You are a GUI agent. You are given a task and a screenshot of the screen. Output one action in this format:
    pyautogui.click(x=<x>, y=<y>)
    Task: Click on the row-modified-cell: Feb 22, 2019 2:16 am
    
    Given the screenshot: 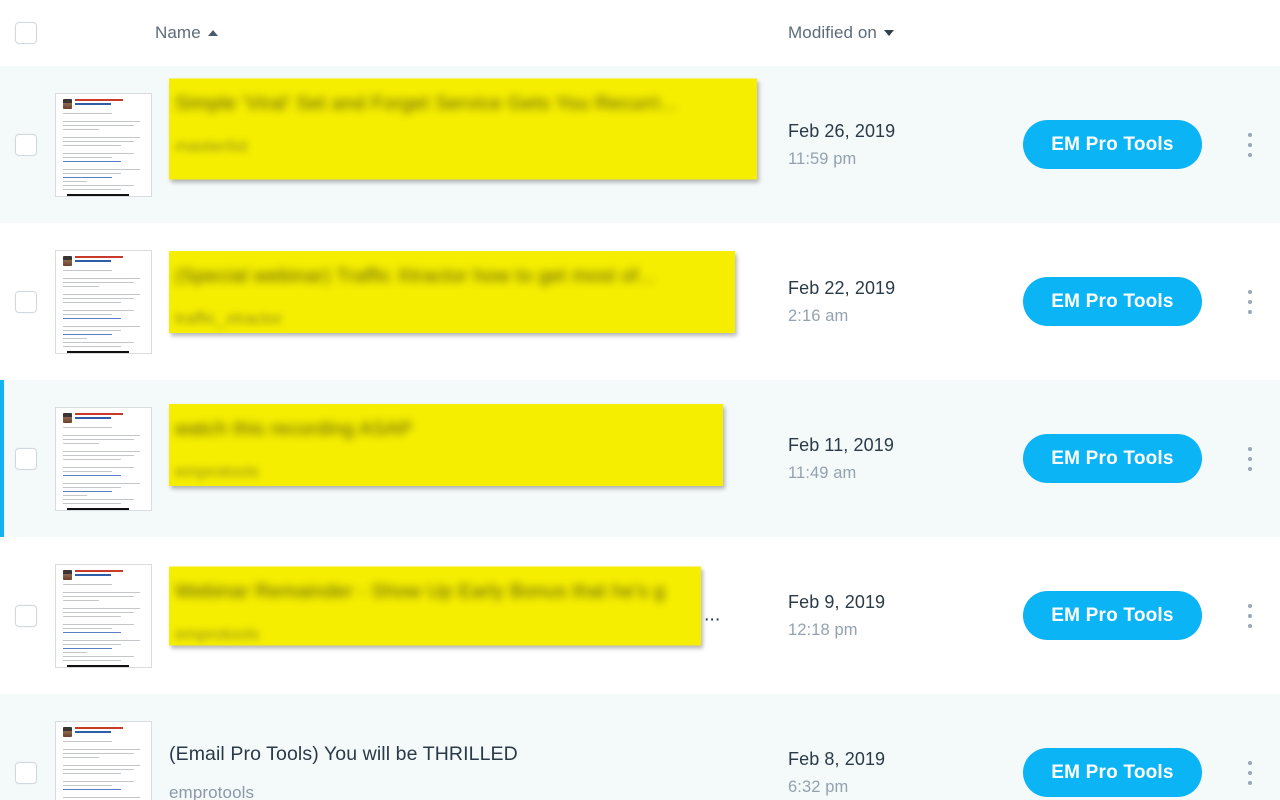 What is the action you would take?
    pyautogui.click(x=890, y=302)
    